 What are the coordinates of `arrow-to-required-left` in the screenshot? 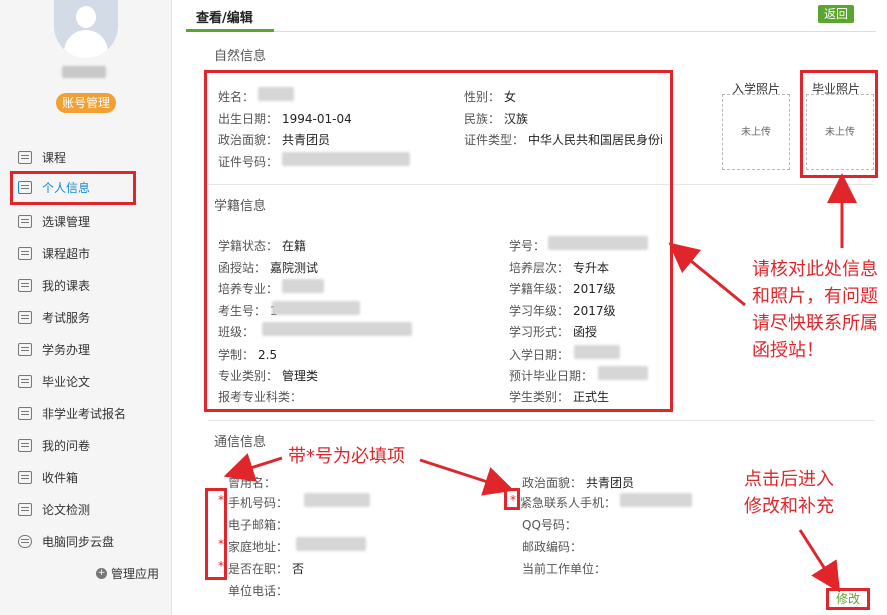 It's located at (253, 467).